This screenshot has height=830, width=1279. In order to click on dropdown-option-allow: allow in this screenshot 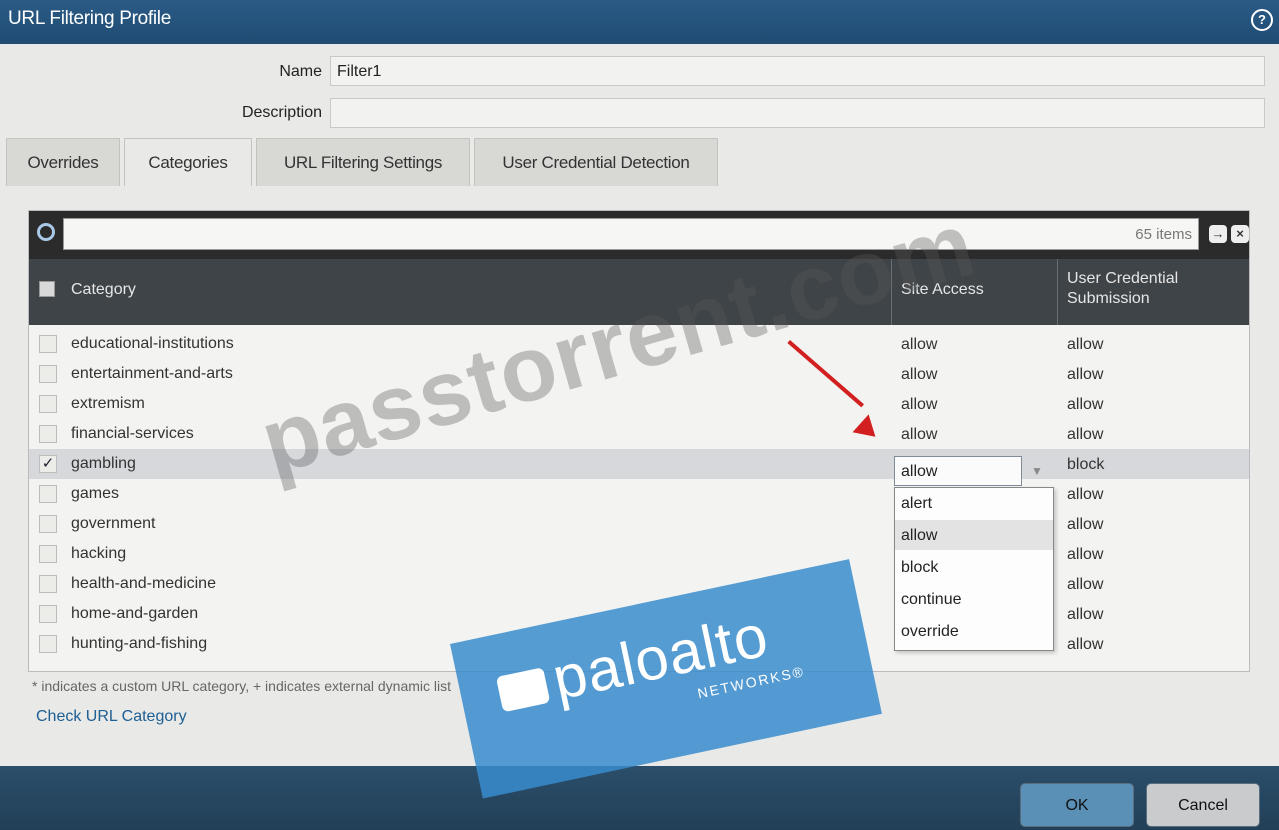, I will do `click(974, 535)`.